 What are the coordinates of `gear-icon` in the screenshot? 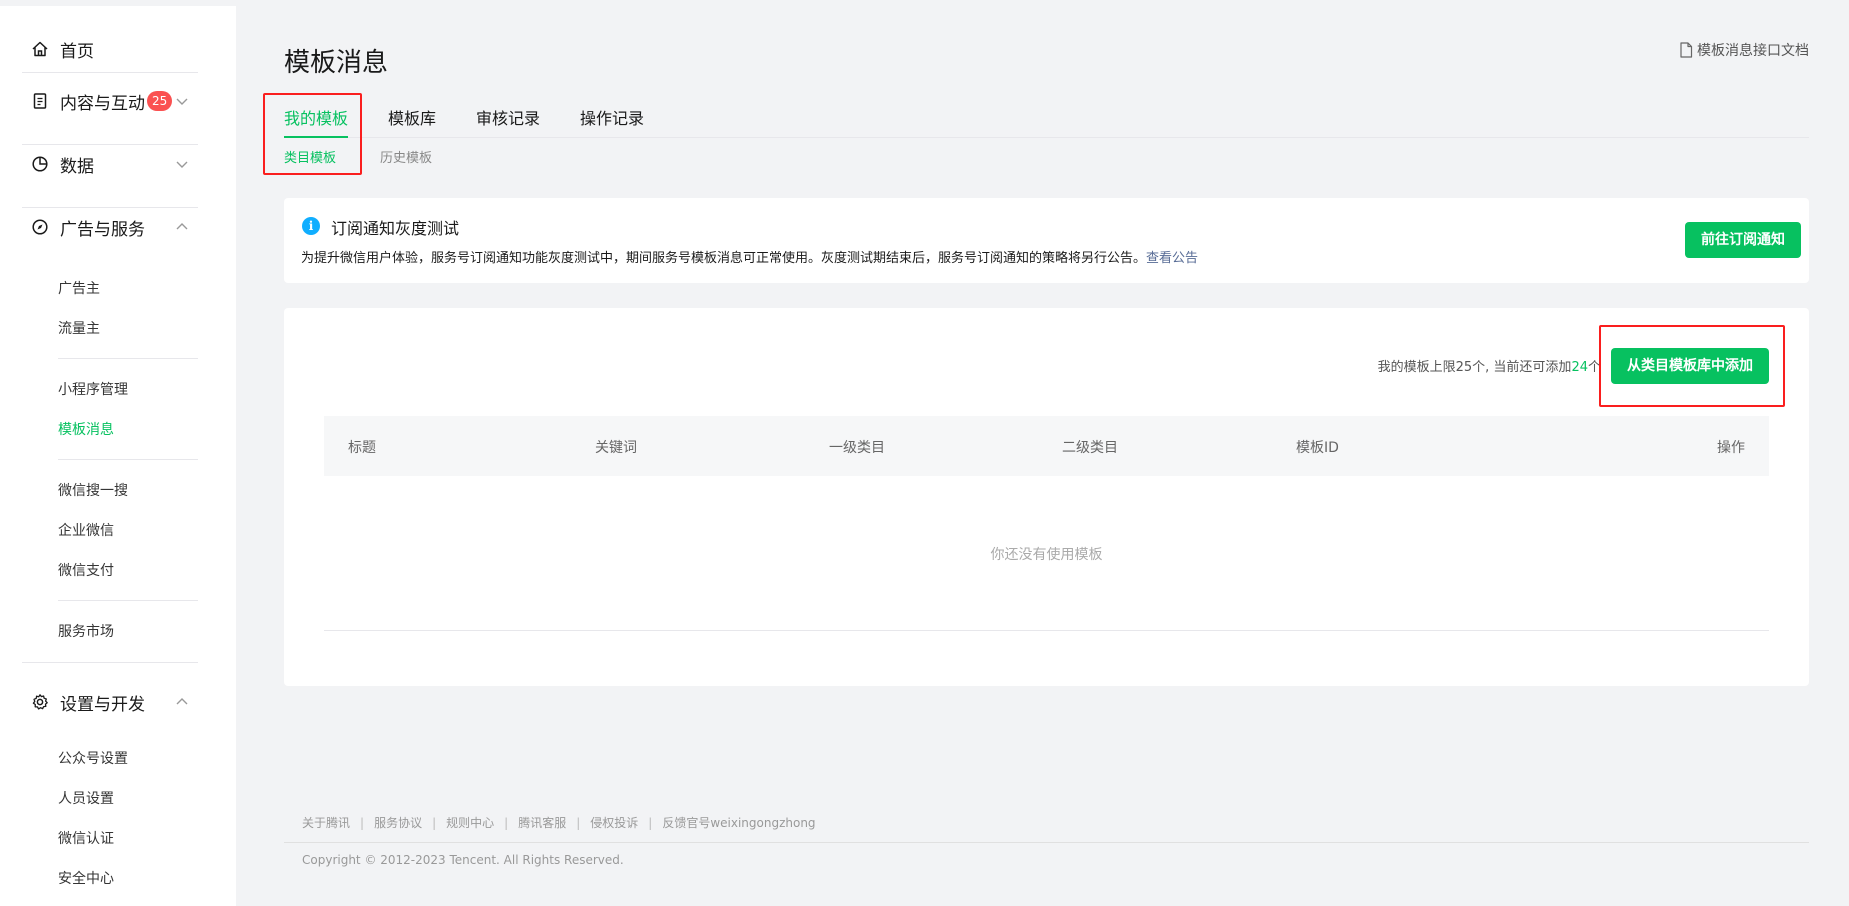 It's located at (40, 702).